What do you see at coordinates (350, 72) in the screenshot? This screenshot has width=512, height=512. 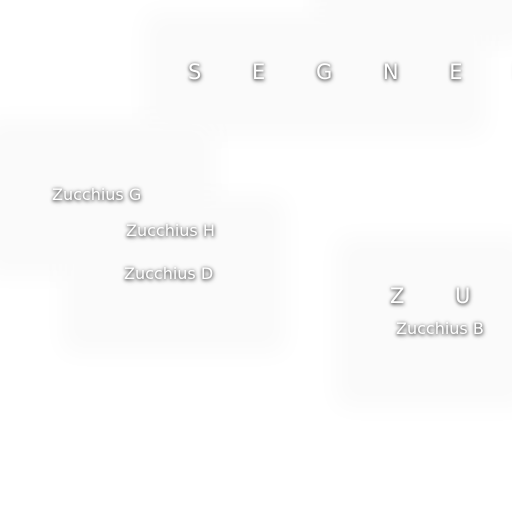 I see `label-segner: S E G N E R` at bounding box center [350, 72].